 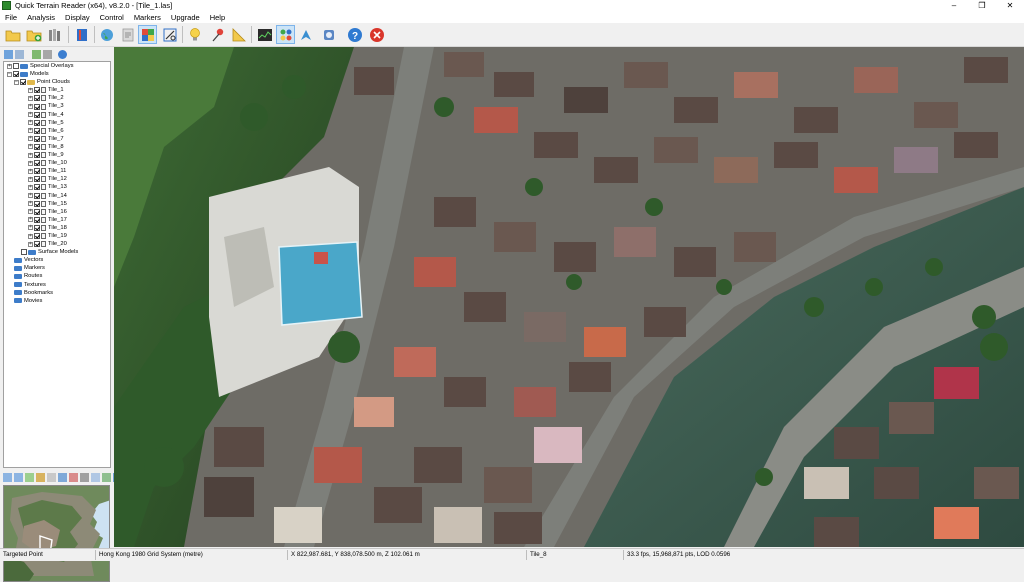 I want to click on move-up-icon, so click(x=7, y=477).